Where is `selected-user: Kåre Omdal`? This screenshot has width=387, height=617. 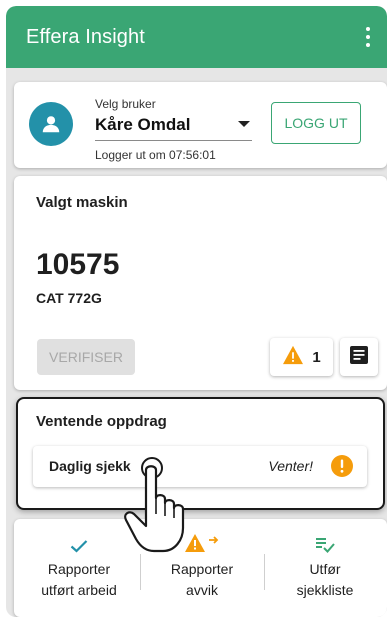
selected-user: Kåre Omdal is located at coordinates (143, 124).